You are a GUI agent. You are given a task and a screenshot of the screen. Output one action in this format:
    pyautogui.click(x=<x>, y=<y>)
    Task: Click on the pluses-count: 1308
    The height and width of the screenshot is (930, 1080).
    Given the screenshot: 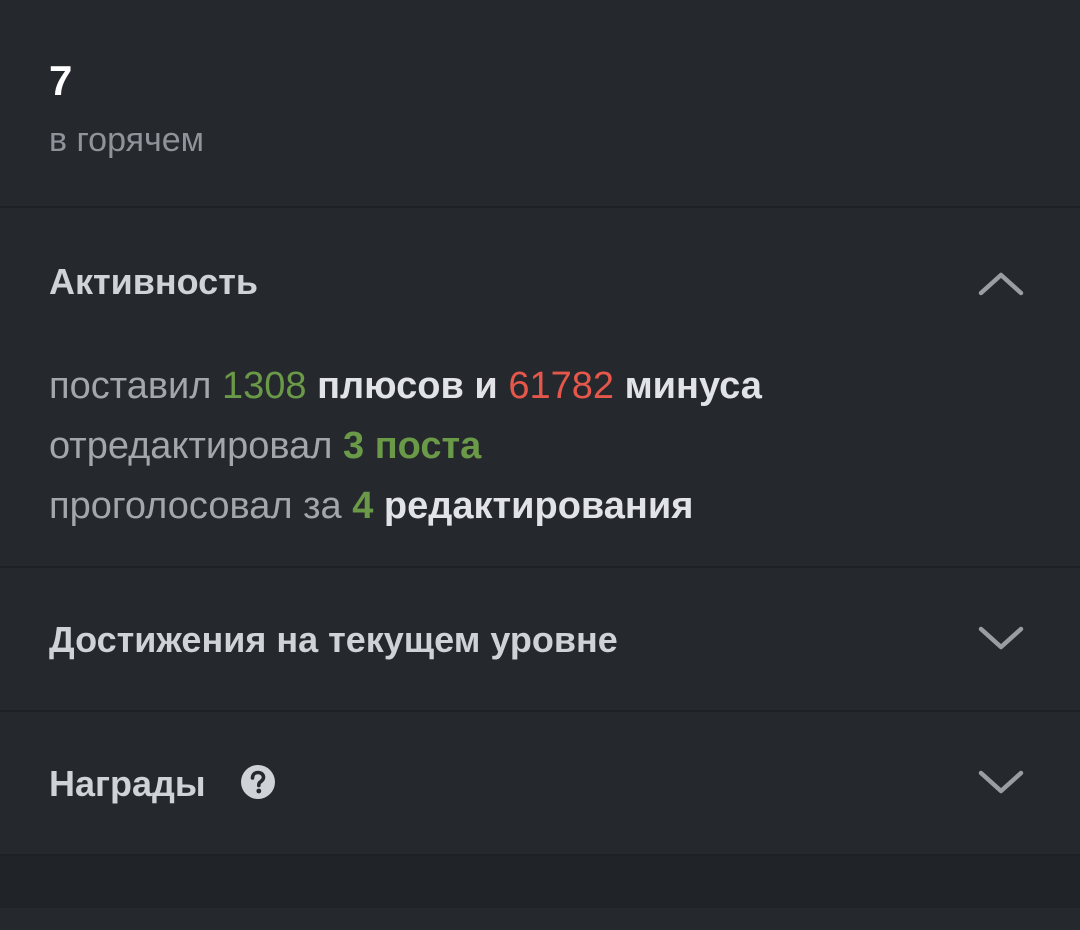 What is the action you would take?
    pyautogui.click(x=264, y=386)
    